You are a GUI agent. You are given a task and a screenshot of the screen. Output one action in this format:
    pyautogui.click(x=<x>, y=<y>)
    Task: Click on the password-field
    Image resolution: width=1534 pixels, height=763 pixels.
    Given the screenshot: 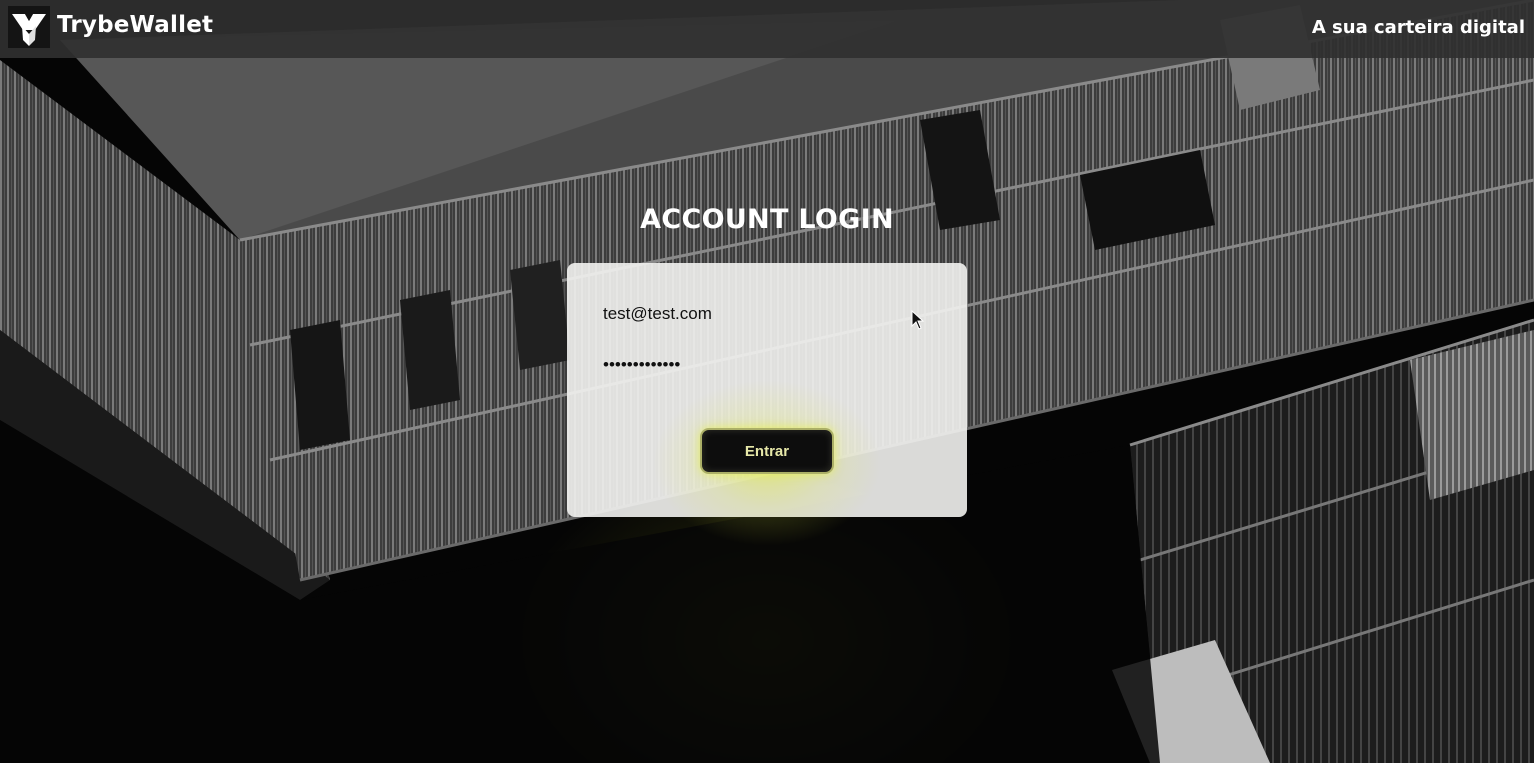 What is the action you would take?
    pyautogui.click(x=763, y=365)
    